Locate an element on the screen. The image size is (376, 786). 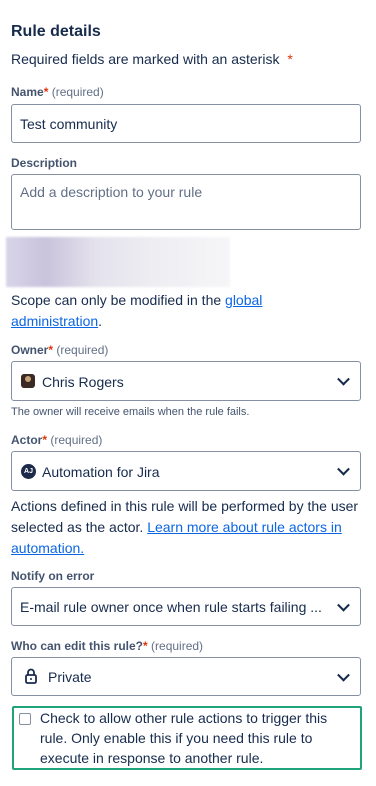
blurred-region is located at coordinates (118, 262).